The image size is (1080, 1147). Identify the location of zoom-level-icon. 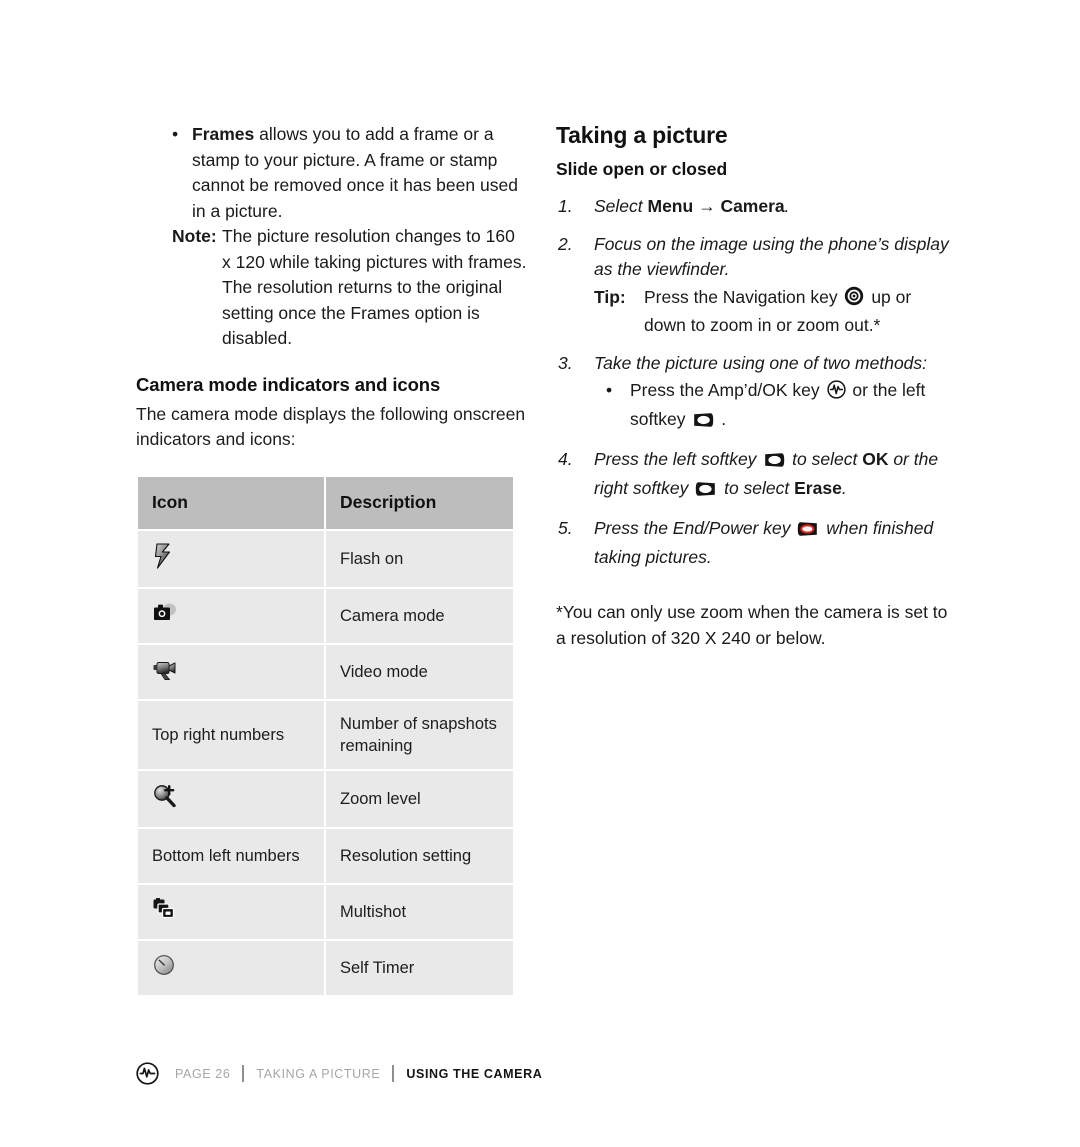
(165, 799).